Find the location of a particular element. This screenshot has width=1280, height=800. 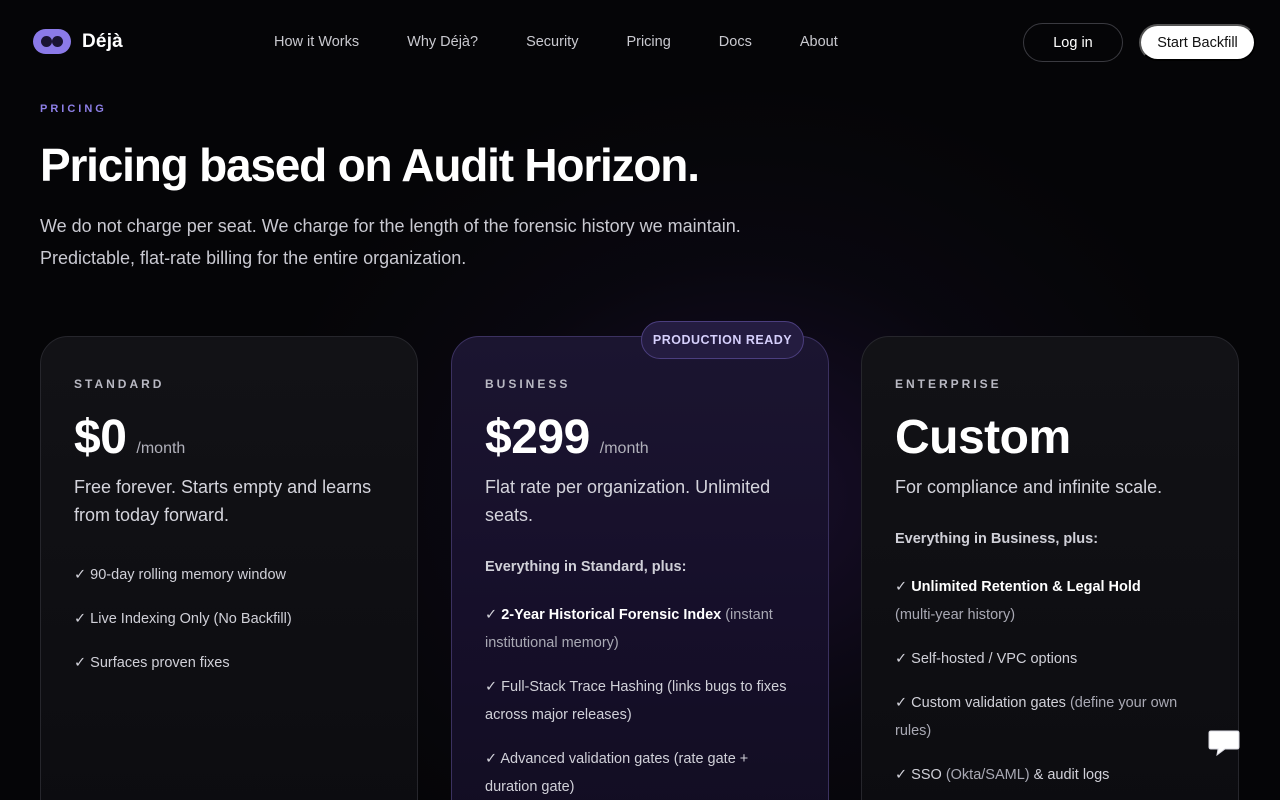

plan-price-row: $299 /month is located at coordinates (567, 437).